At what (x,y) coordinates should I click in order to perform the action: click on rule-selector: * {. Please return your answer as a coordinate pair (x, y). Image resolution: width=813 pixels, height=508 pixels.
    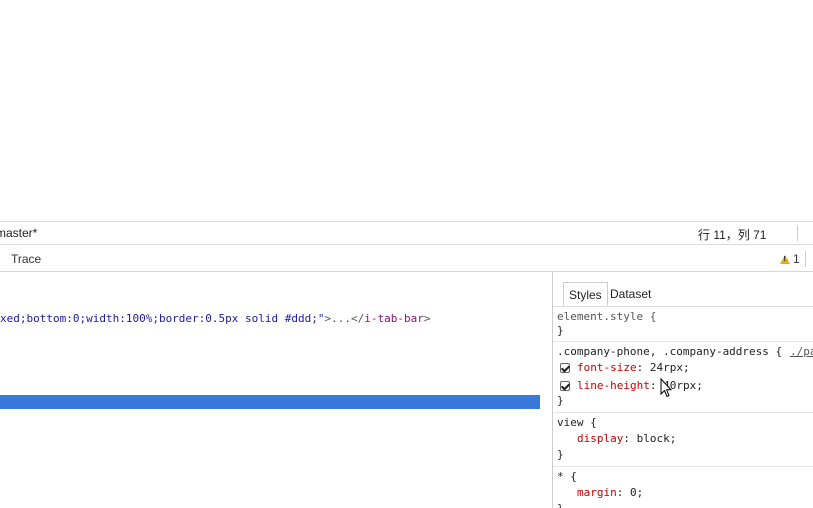
    Looking at the image, I should click on (567, 476).